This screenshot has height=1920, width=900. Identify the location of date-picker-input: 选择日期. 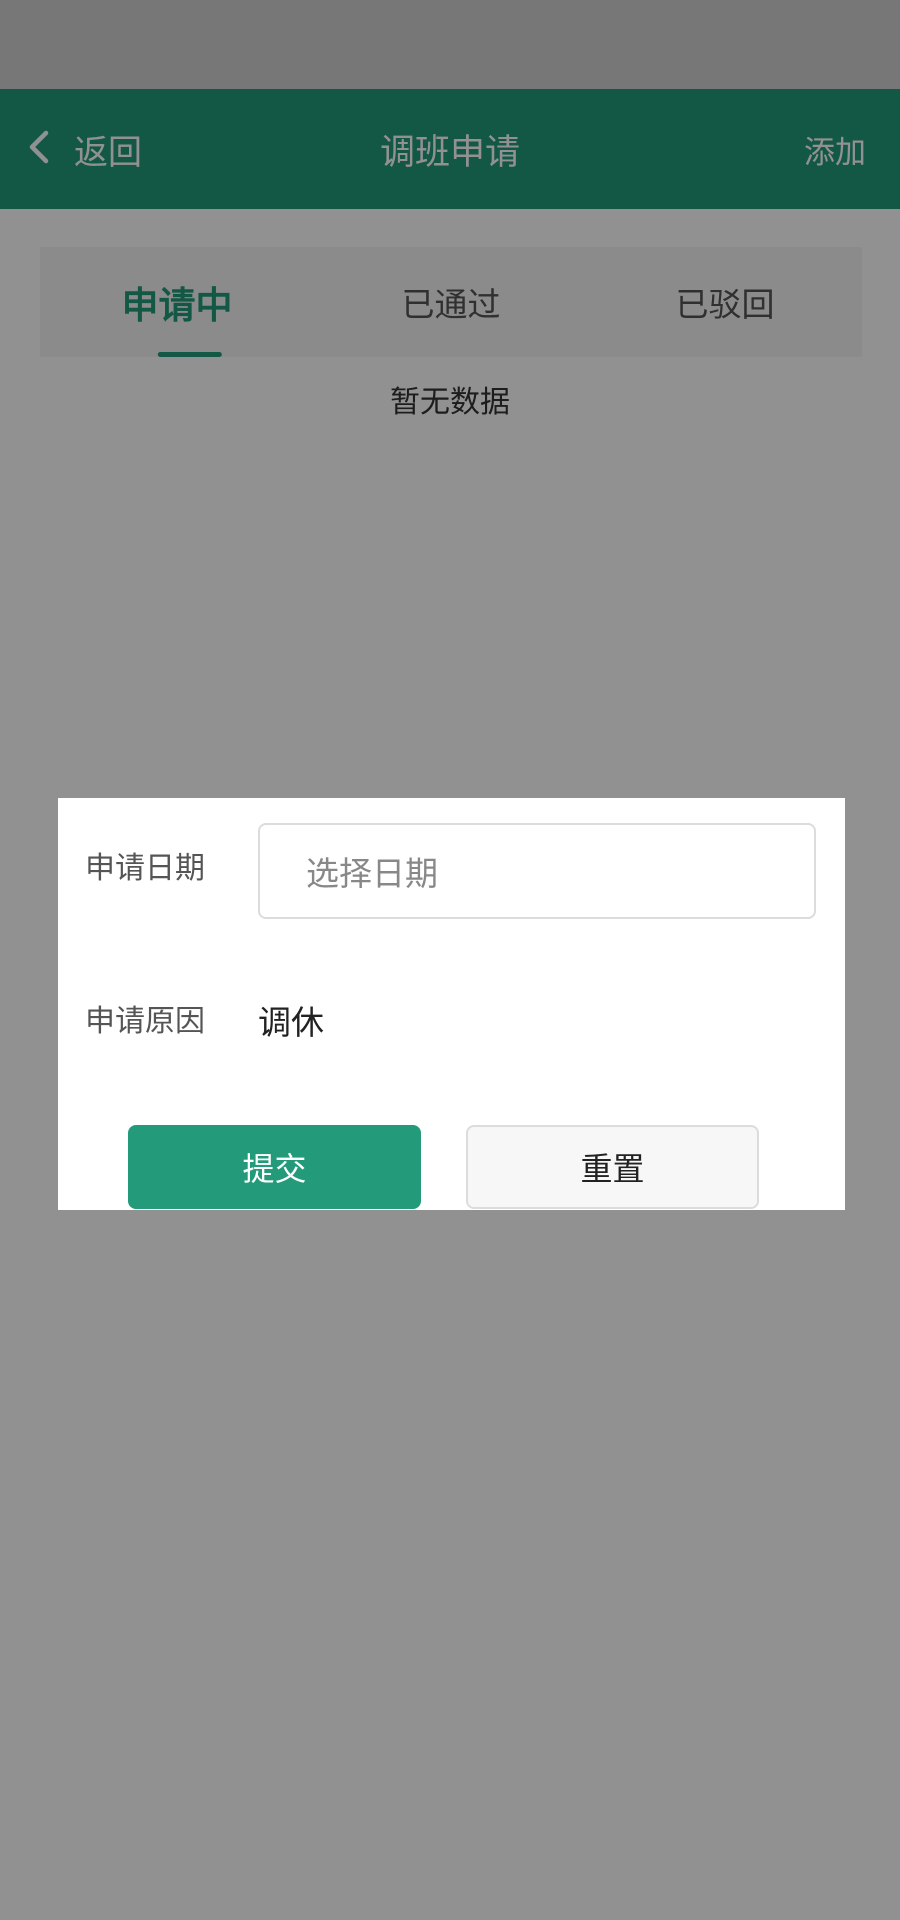
(537, 871).